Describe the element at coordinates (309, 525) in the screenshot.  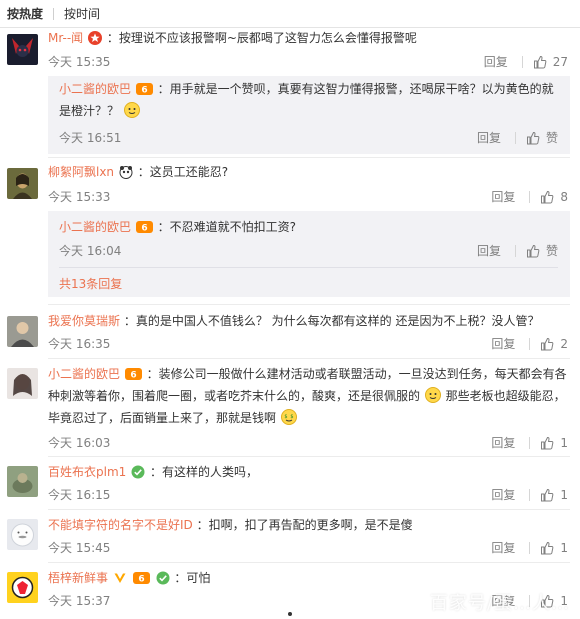
I see `comment-body: 不能填字符的名字不是好ID ：扣啊，扣了再告配的更多啊，是不是傻` at that location.